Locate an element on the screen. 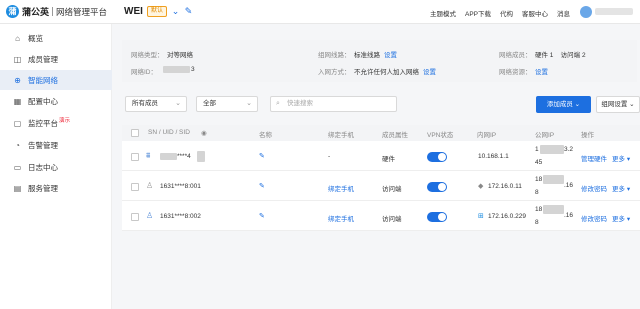 The width and height of the screenshot is (640, 309). net-type-label: 网络类型： is located at coordinates (147, 55).